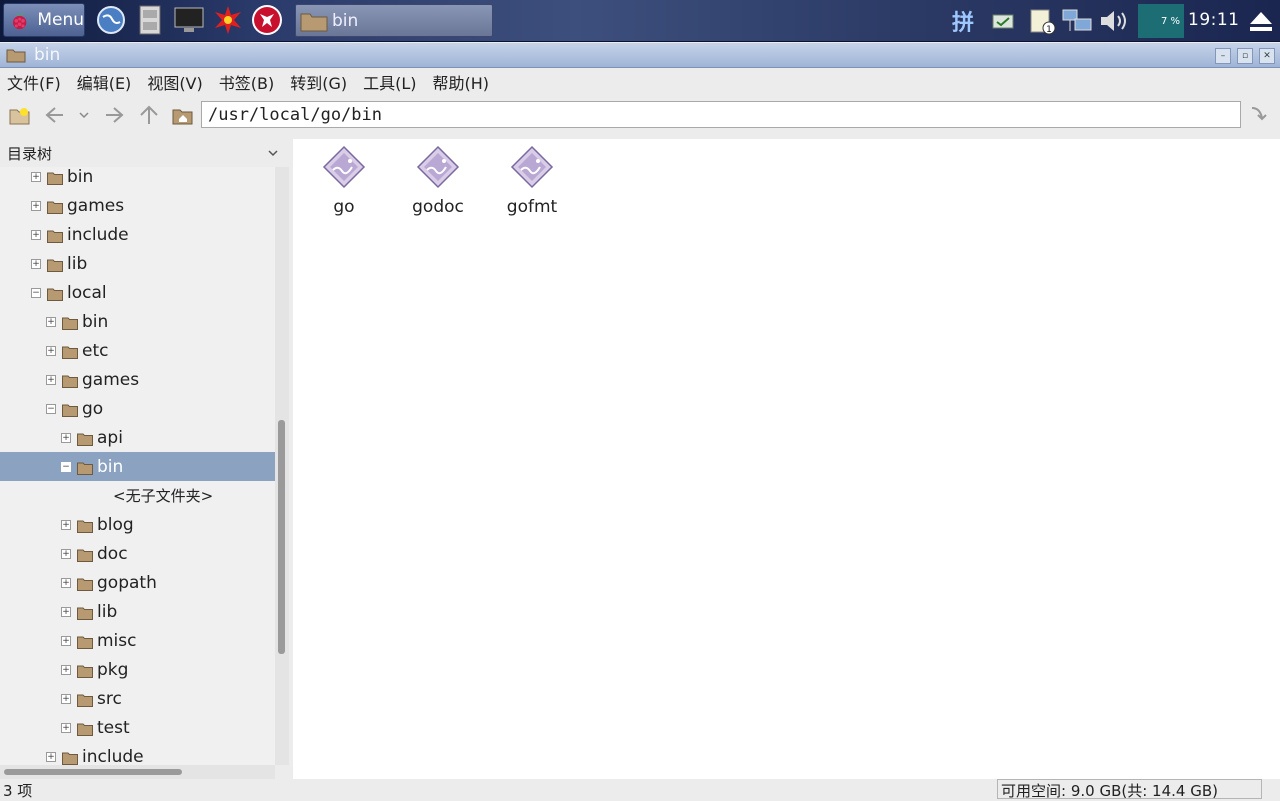  I want to click on wolfram-icon, so click(267, 20).